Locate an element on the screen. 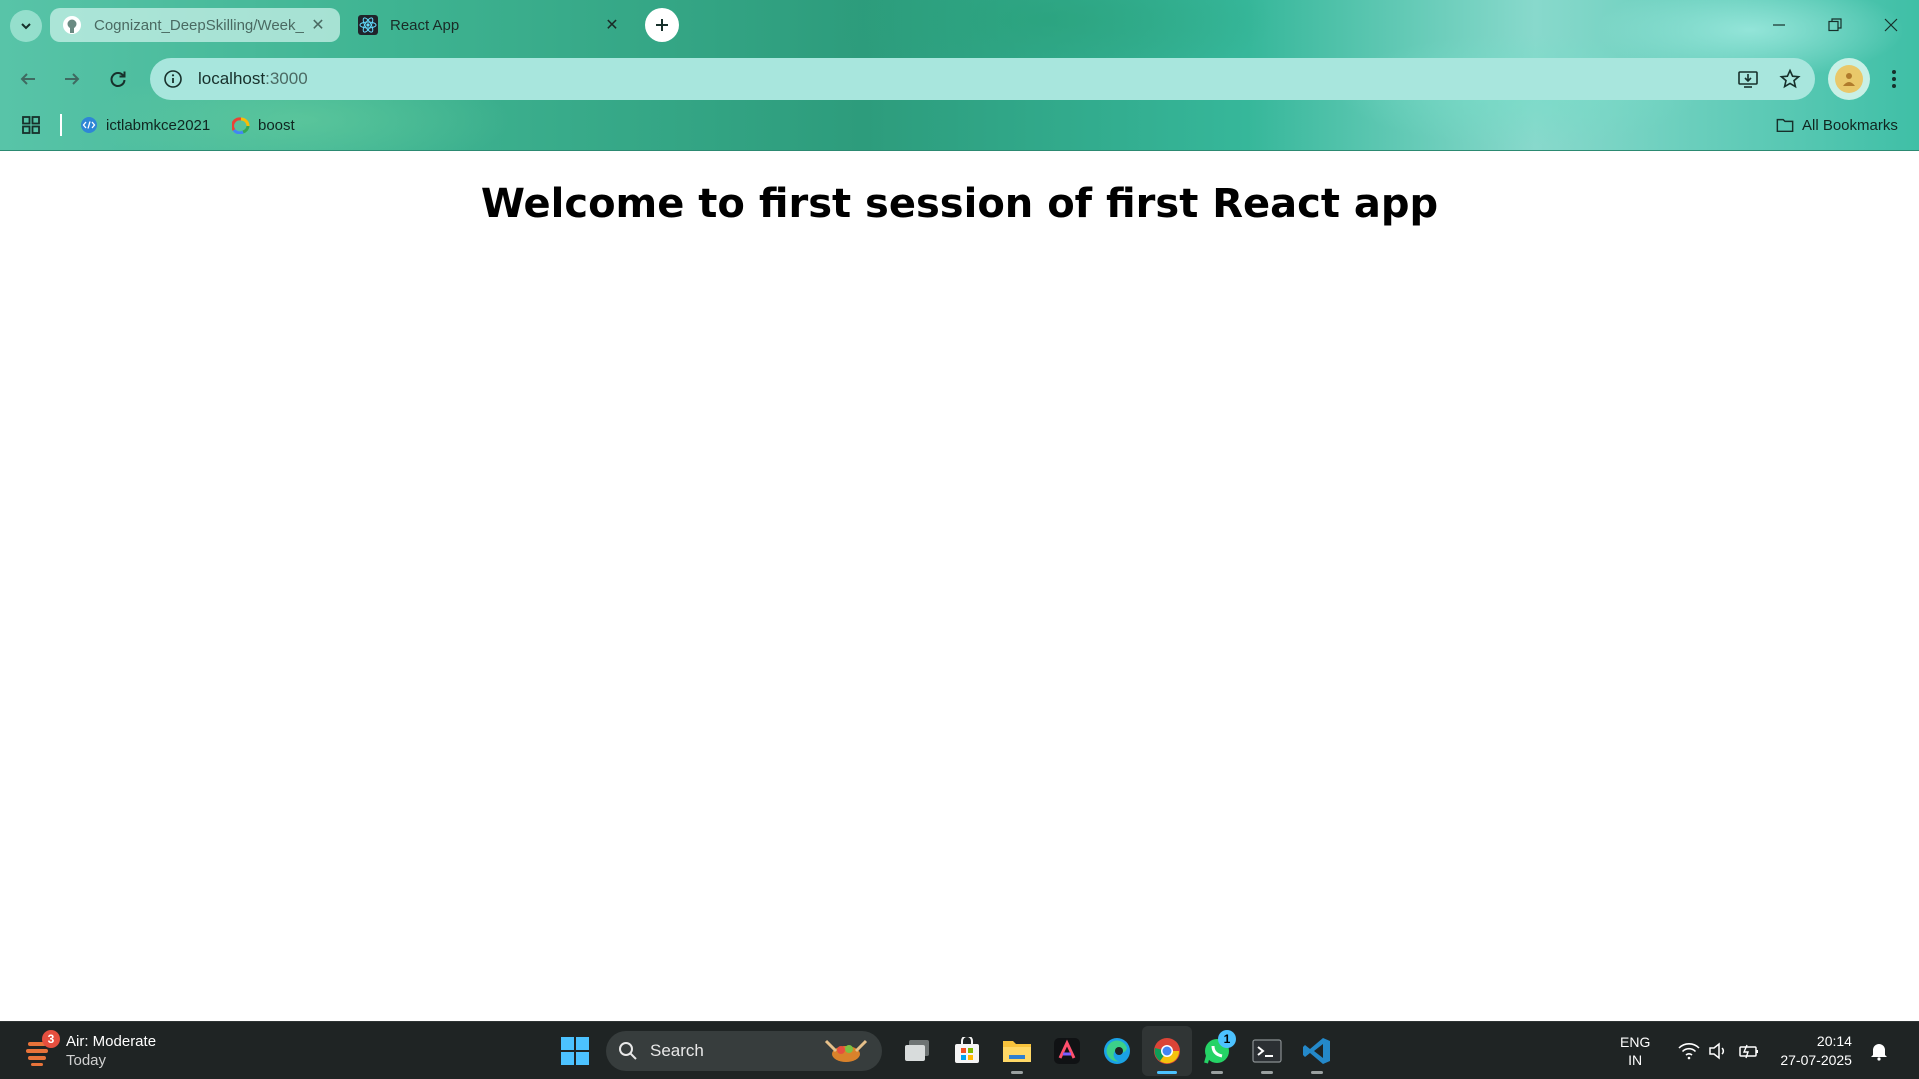 Image resolution: width=1919 pixels, height=1079 pixels. google-icon is located at coordinates (241, 125).